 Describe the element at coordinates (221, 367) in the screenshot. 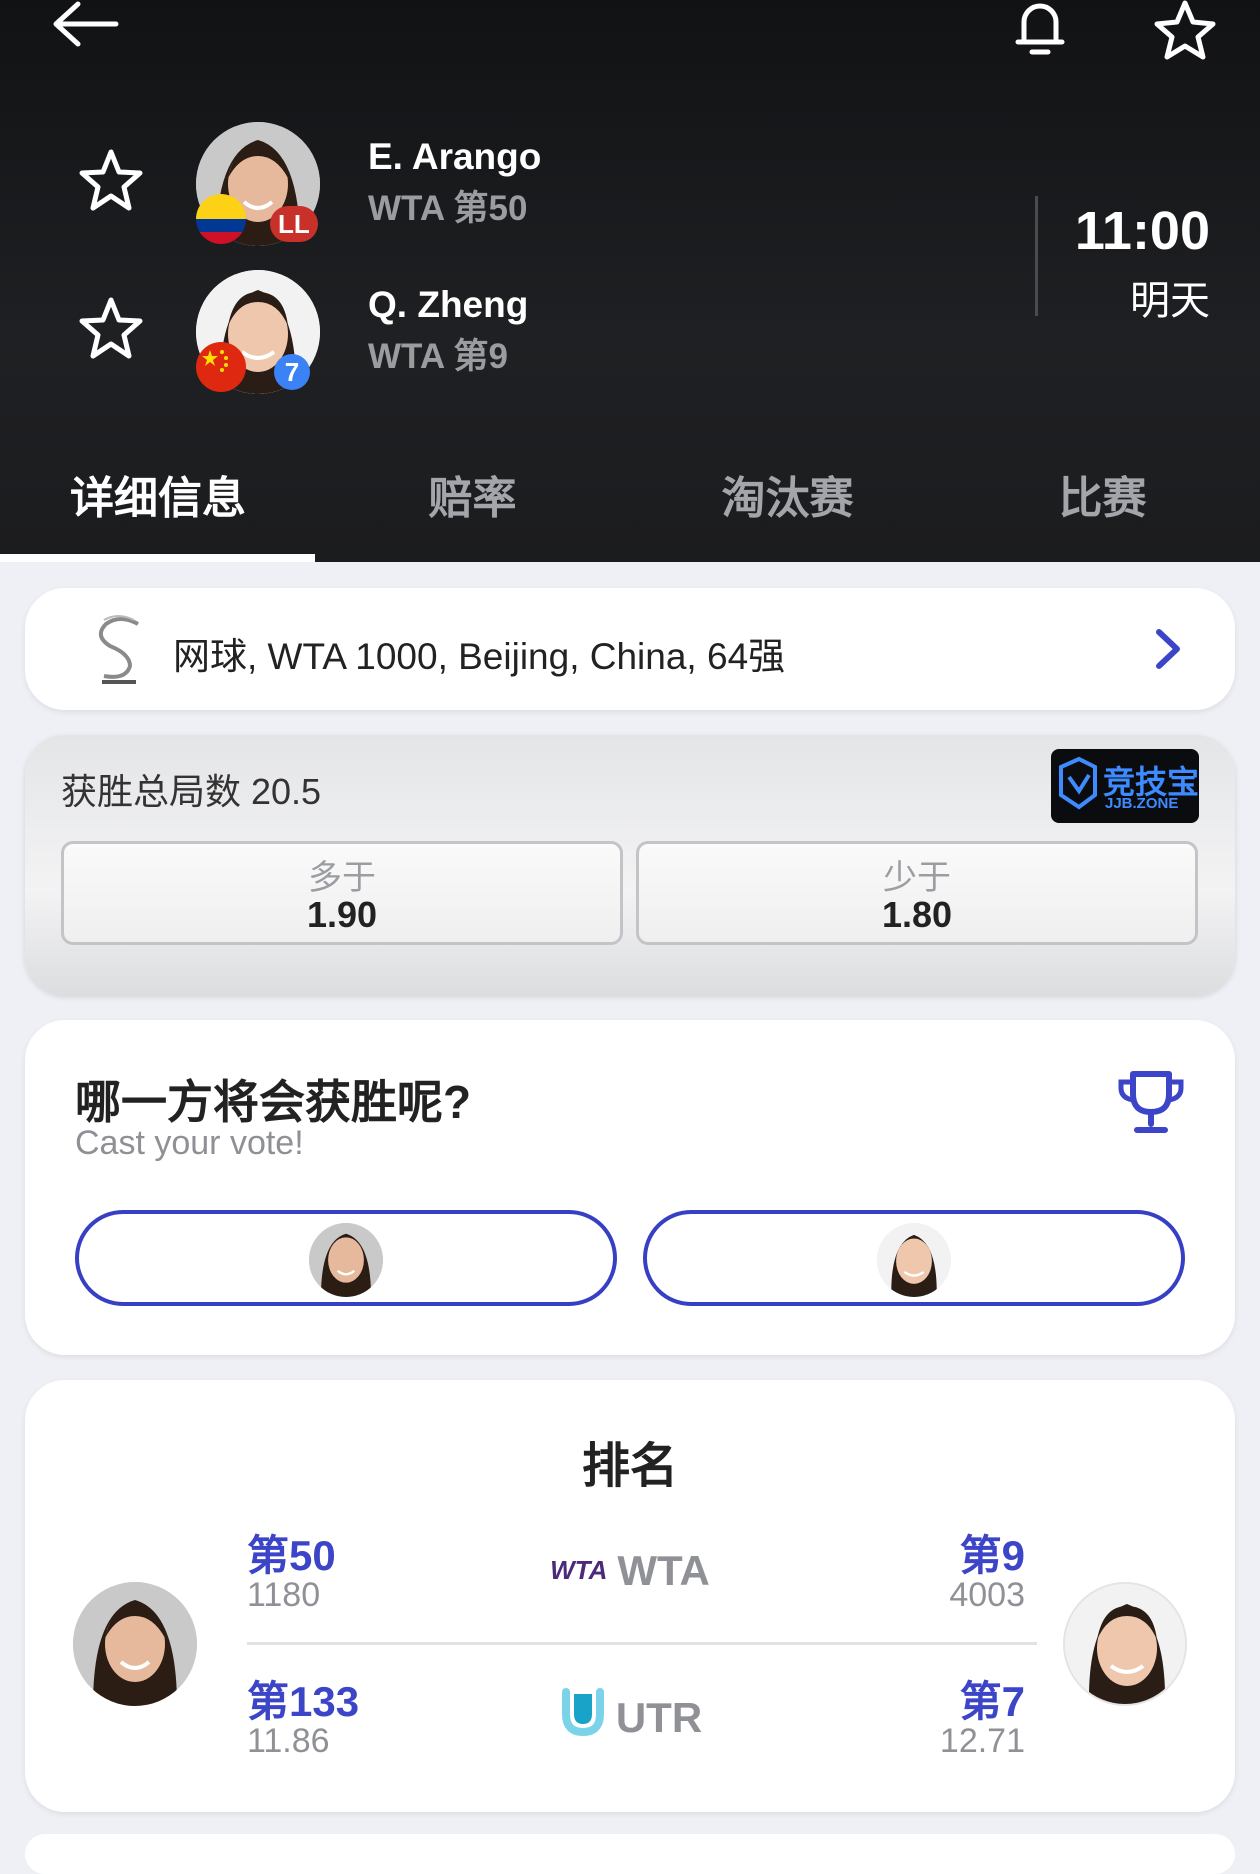

I see `china-flag-icon` at that location.